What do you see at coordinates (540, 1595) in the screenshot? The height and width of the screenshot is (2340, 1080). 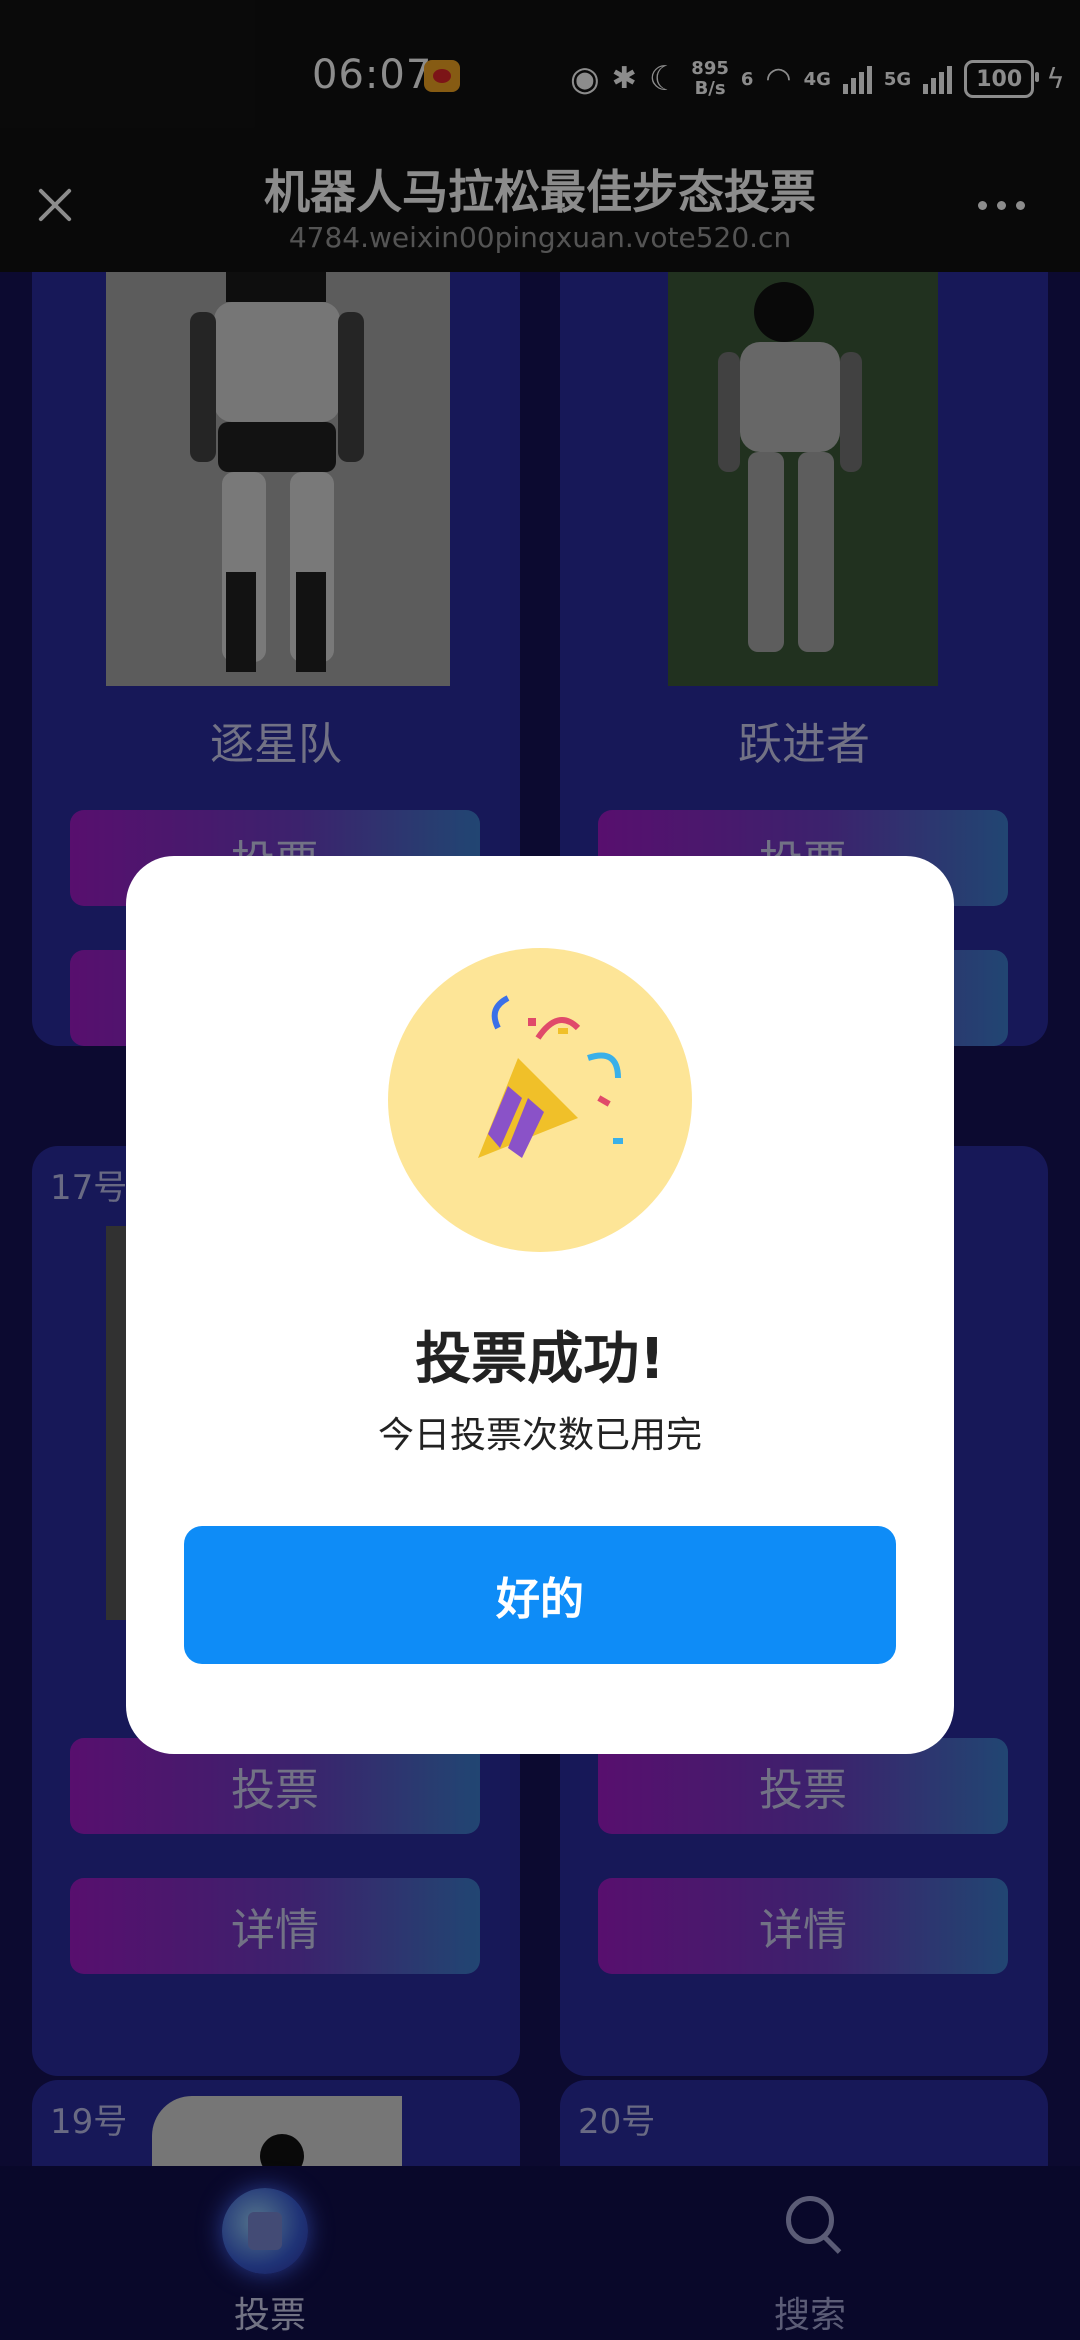 I see `ok-button: 好的` at bounding box center [540, 1595].